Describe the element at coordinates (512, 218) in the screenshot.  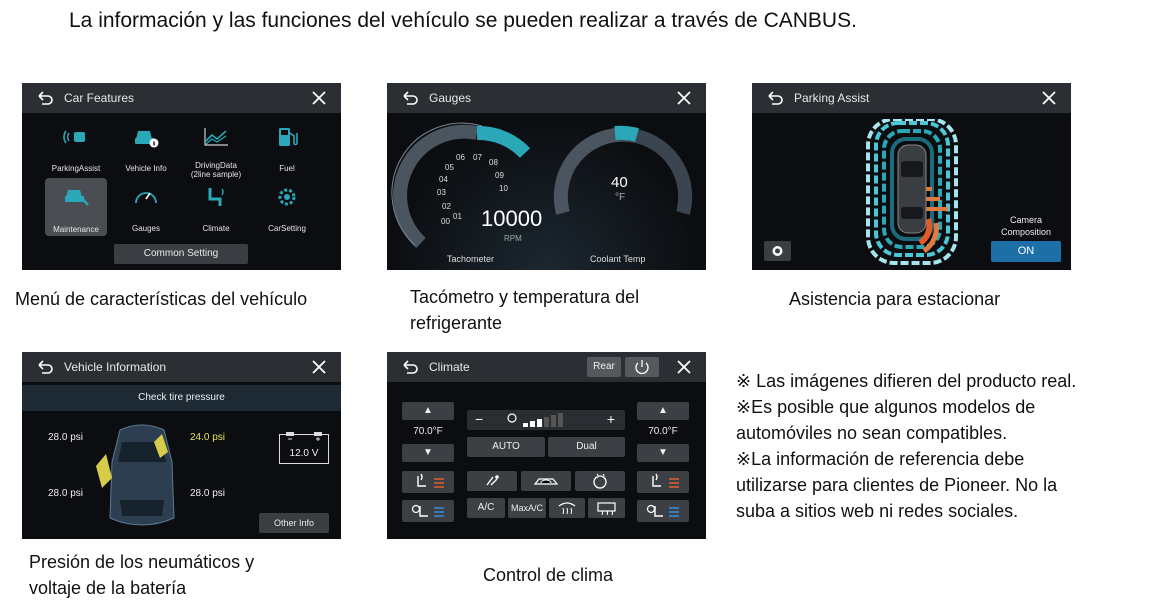
I see `rpm-value: 10000` at that location.